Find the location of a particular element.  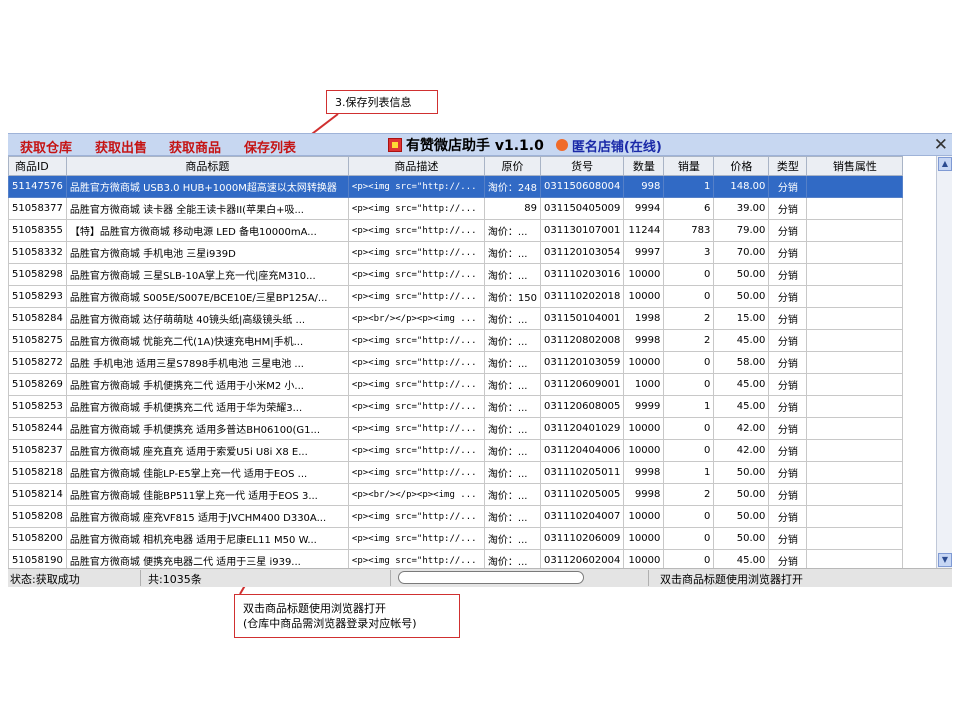

get-on-sale-button: 获取出售 is located at coordinates (121, 146).